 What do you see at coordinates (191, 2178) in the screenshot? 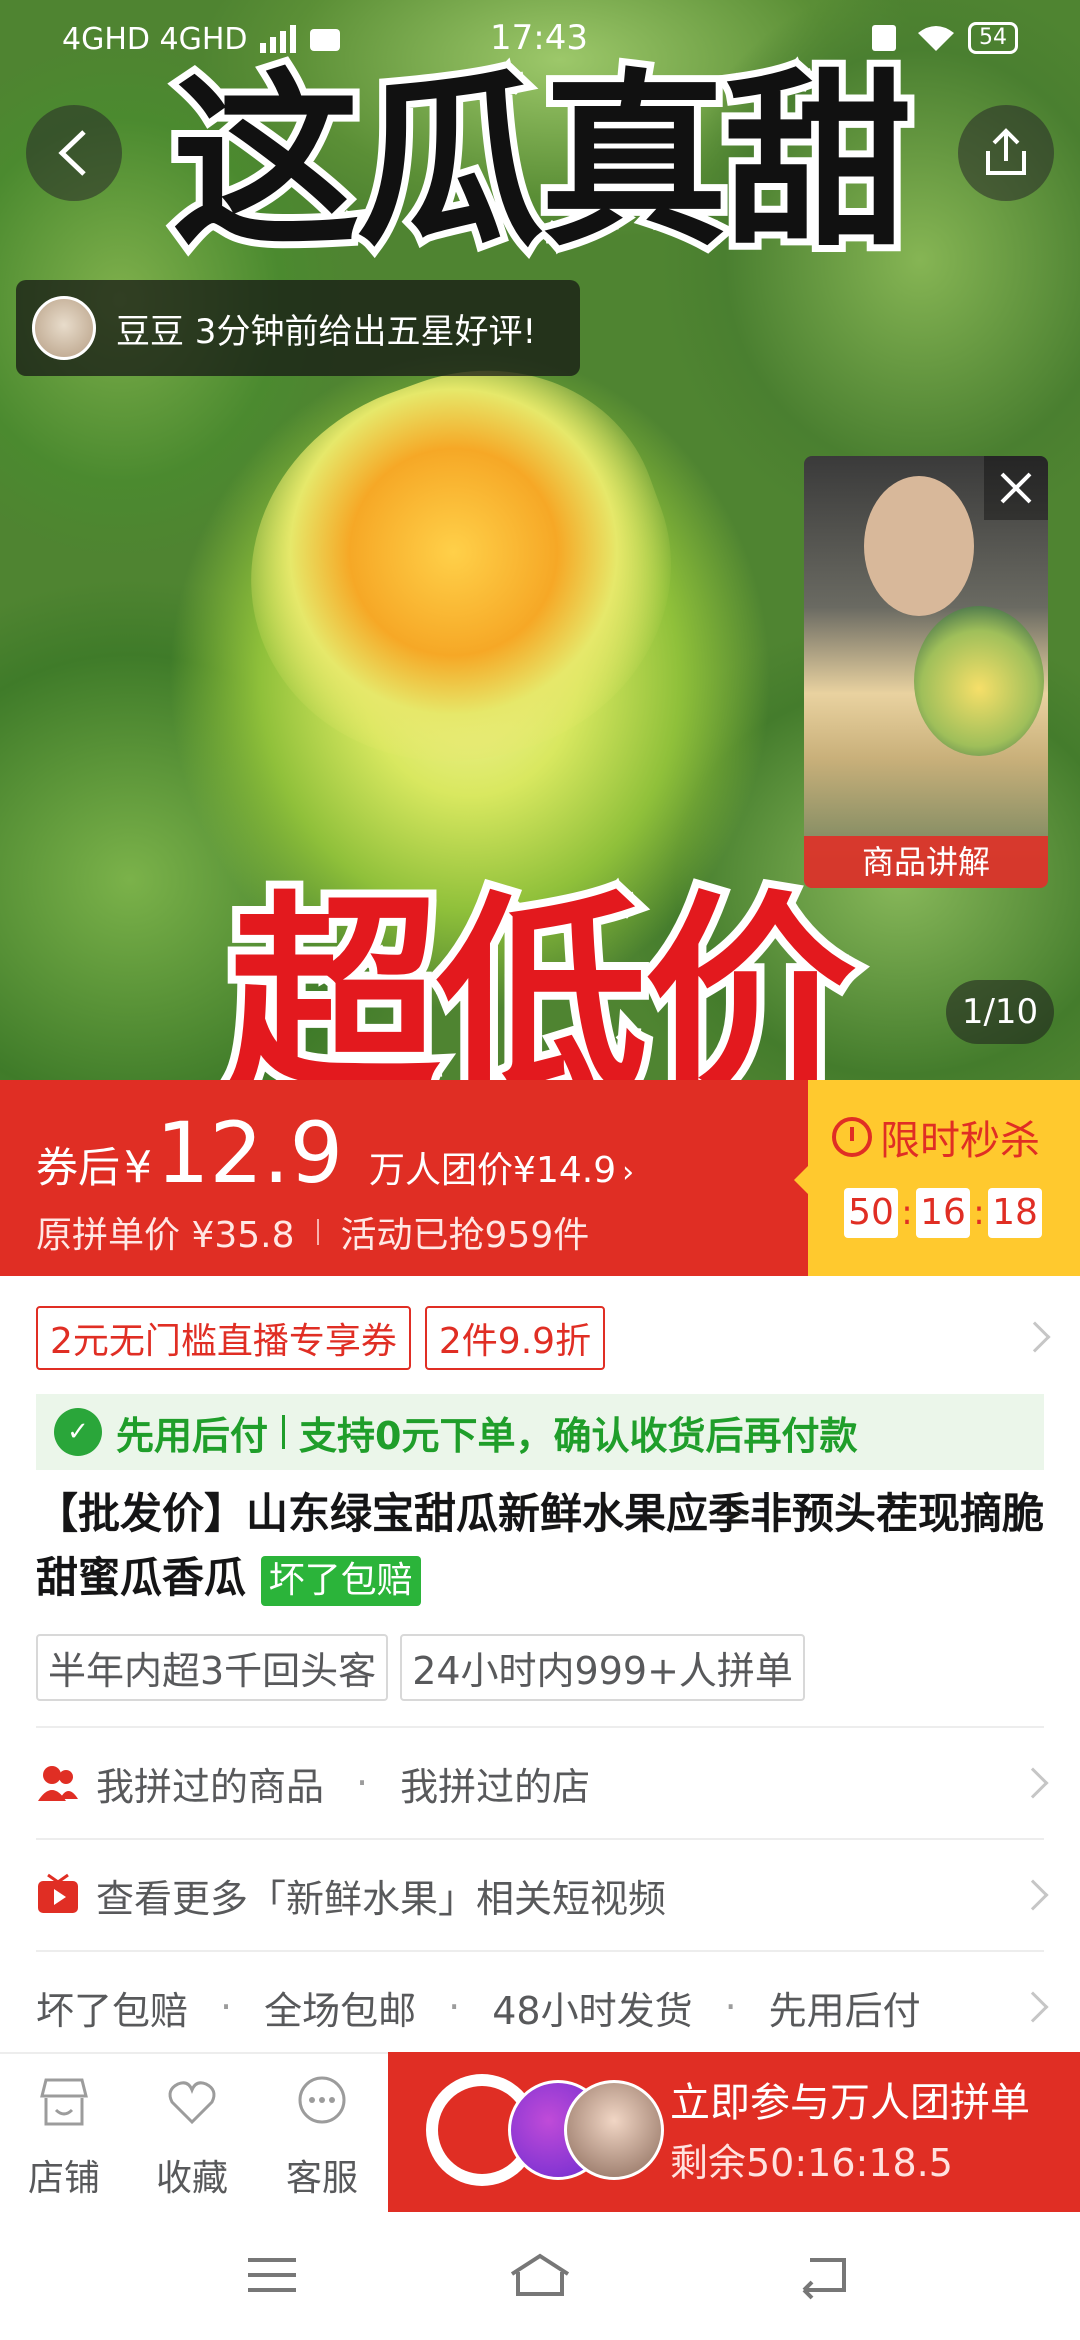
I see `favorite-label: 收藏` at bounding box center [191, 2178].